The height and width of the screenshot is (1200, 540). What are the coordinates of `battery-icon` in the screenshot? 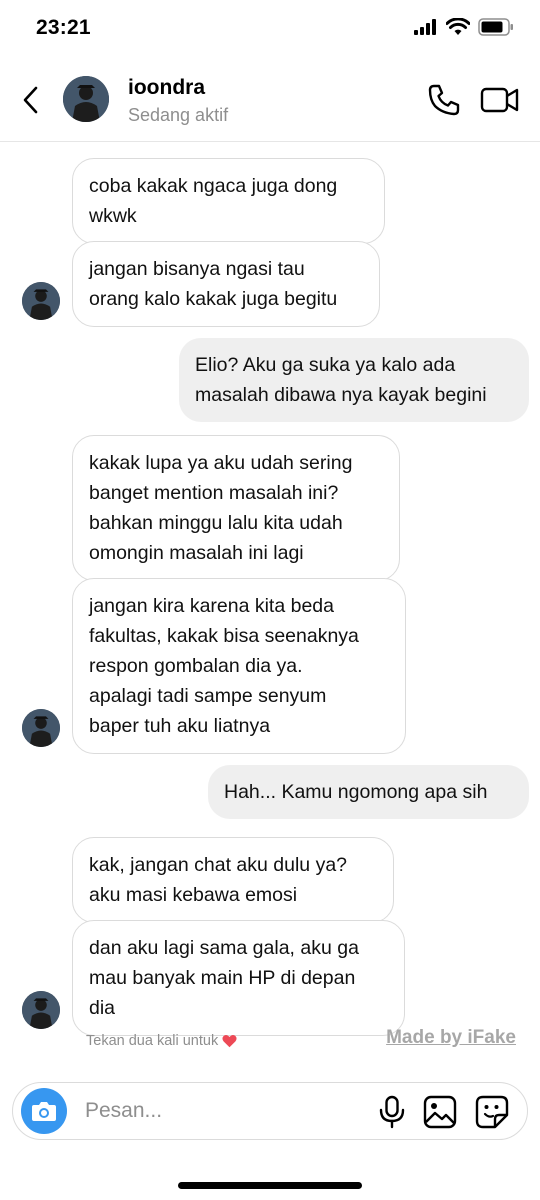 It's located at (495, 27).